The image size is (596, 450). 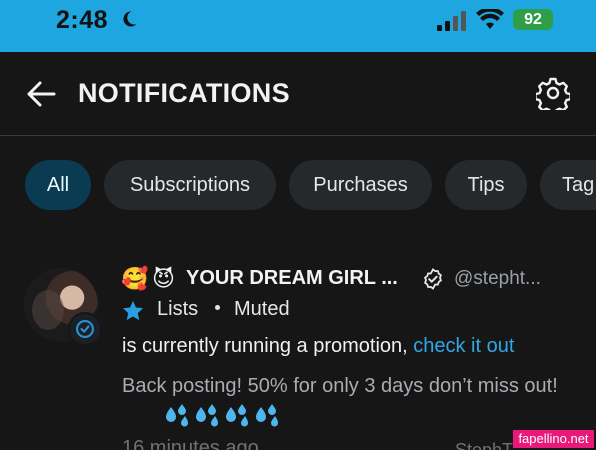 What do you see at coordinates (177, 309) in the screenshot?
I see `lists-label: Lists` at bounding box center [177, 309].